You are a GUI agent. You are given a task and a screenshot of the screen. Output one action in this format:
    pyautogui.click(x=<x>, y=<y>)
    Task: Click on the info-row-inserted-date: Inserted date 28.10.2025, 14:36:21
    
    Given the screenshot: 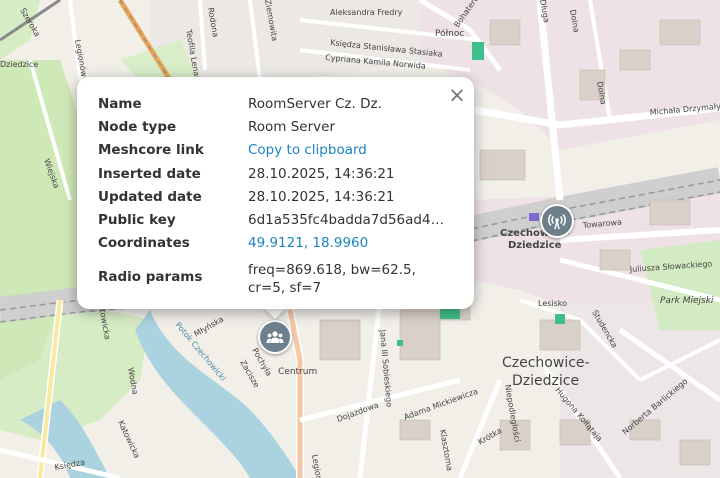 What is the action you would take?
    pyautogui.click(x=275, y=173)
    